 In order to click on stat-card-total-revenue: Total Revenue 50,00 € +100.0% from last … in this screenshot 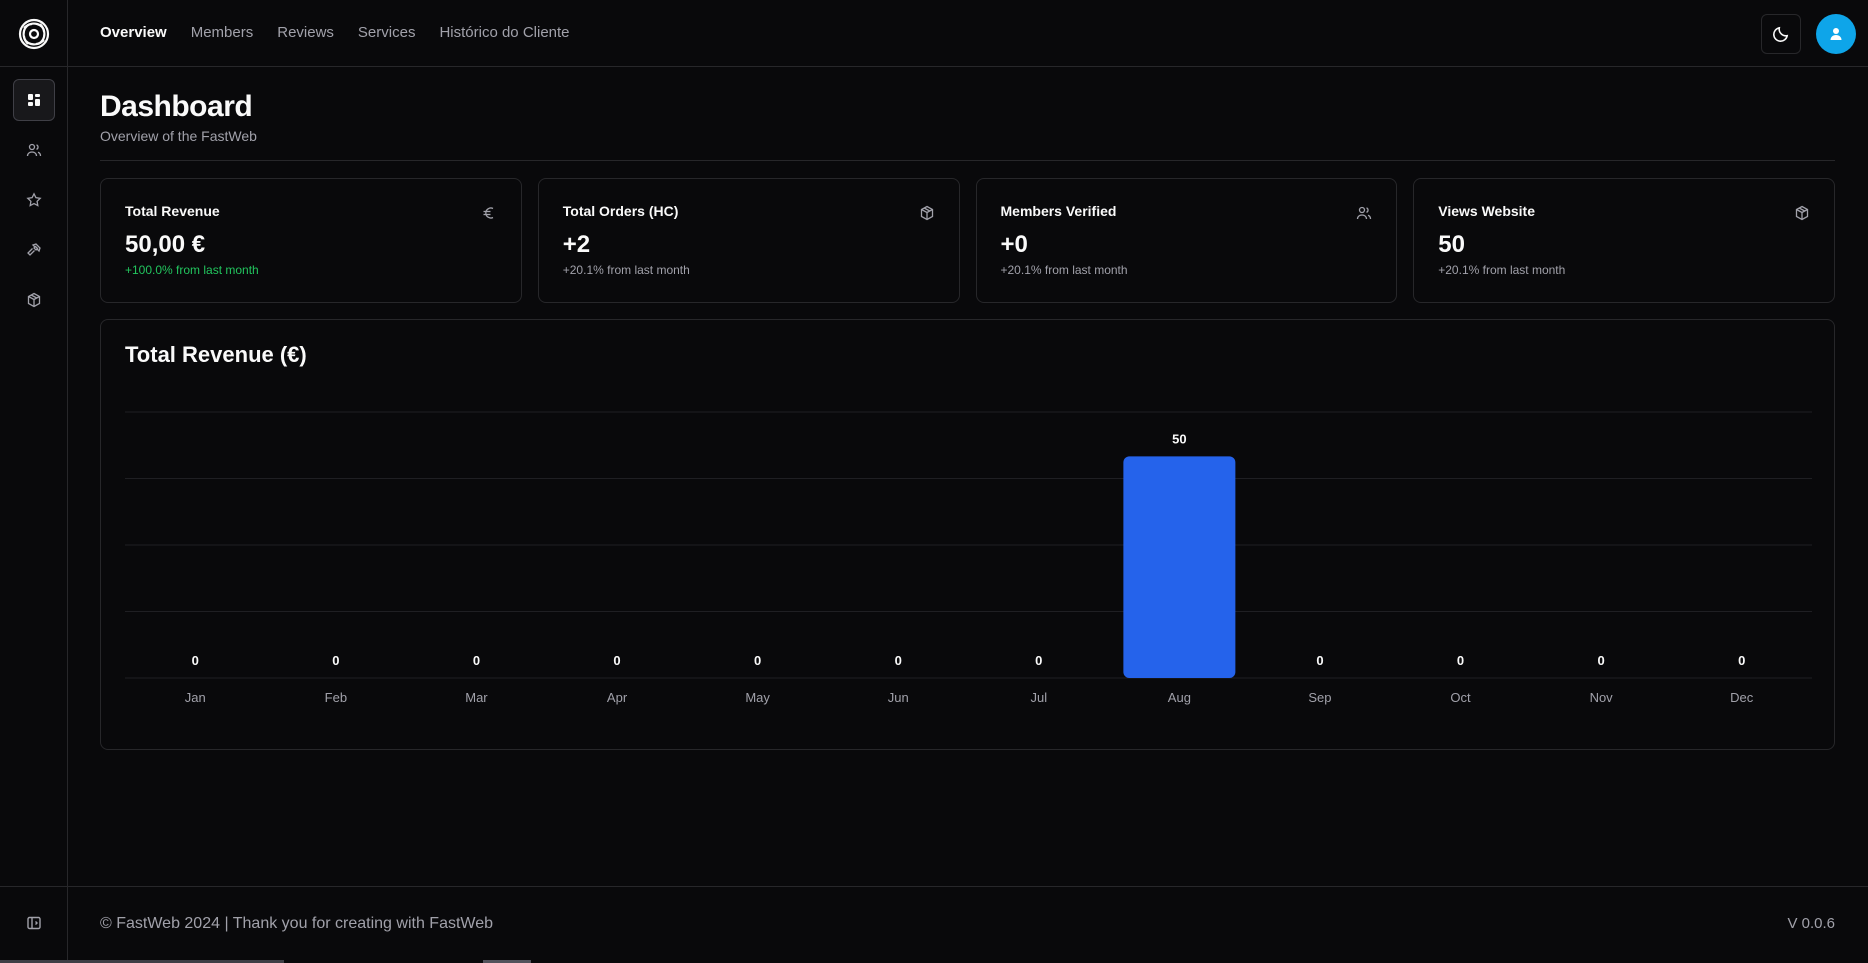, I will do `click(311, 240)`.